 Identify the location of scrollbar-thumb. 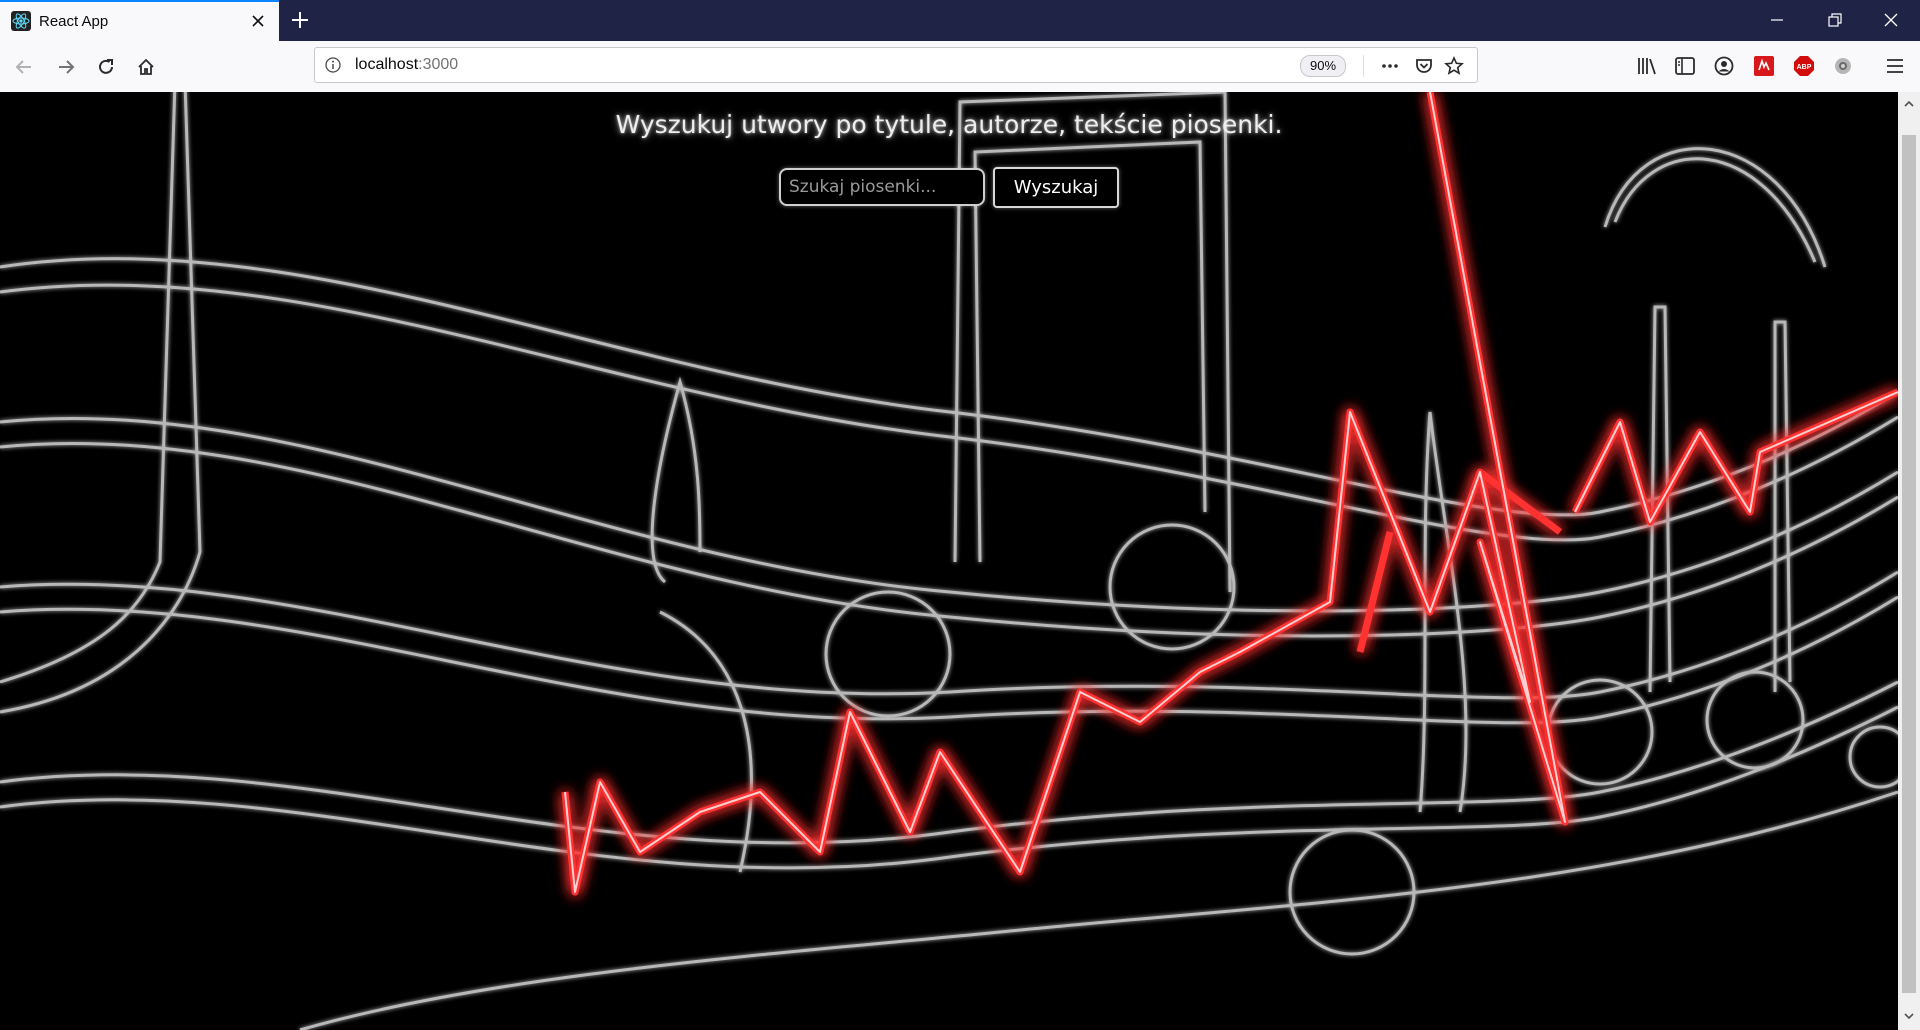
(1909, 564).